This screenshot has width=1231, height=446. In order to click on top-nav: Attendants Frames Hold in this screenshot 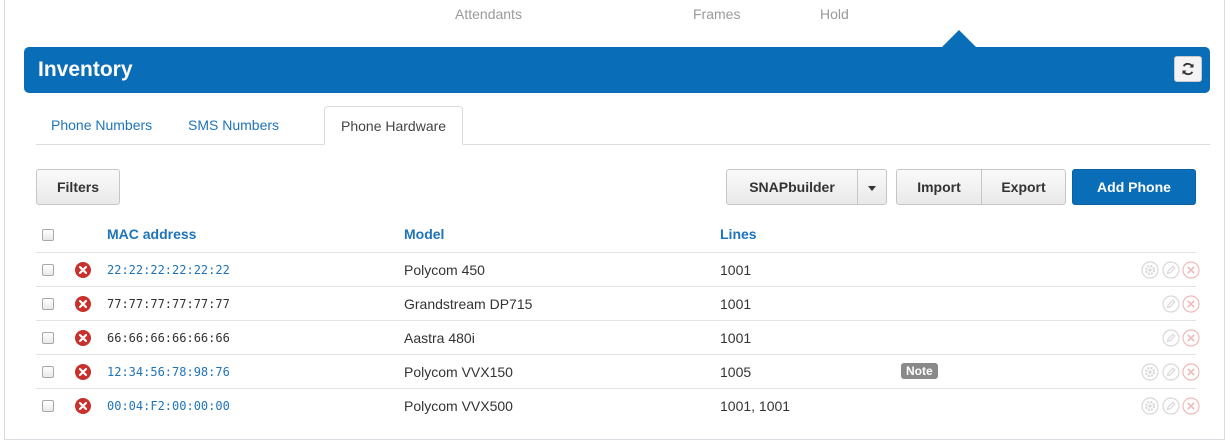, I will do `click(615, 16)`.